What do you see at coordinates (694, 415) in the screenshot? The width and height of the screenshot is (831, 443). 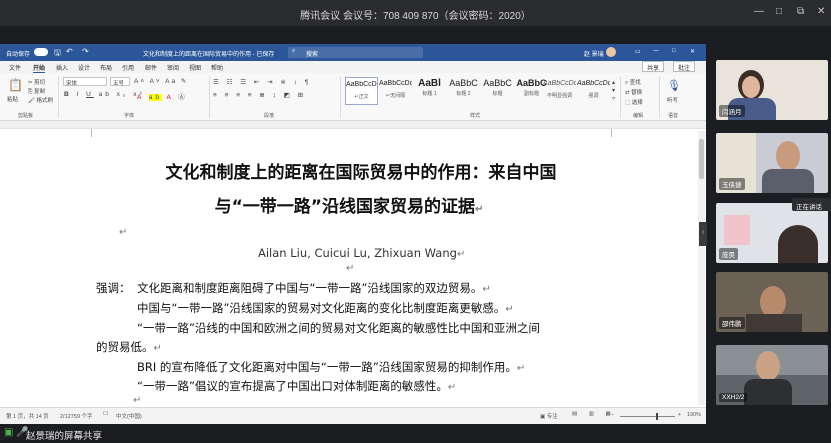 I see `zoom-level: 190%` at bounding box center [694, 415].